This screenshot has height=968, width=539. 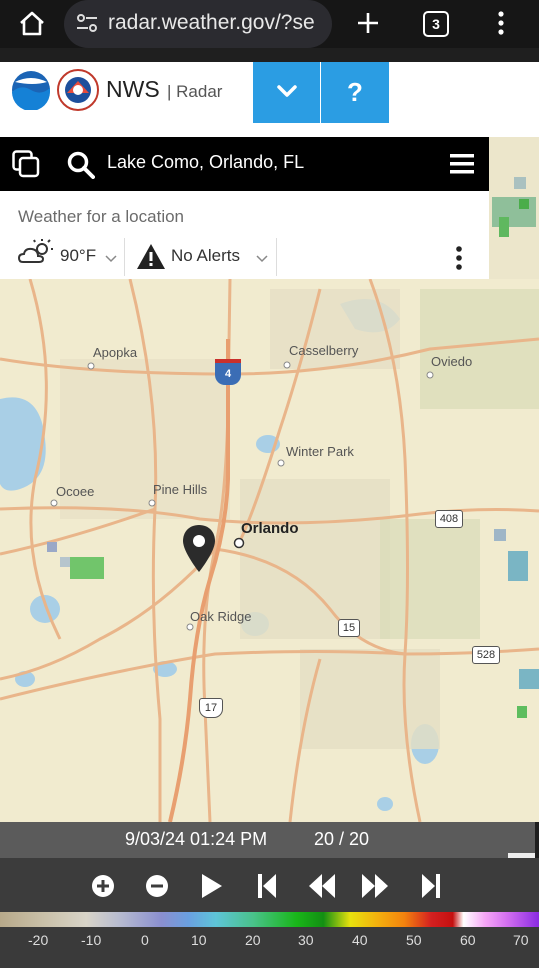 I want to click on menu-icon, so click(x=501, y=23).